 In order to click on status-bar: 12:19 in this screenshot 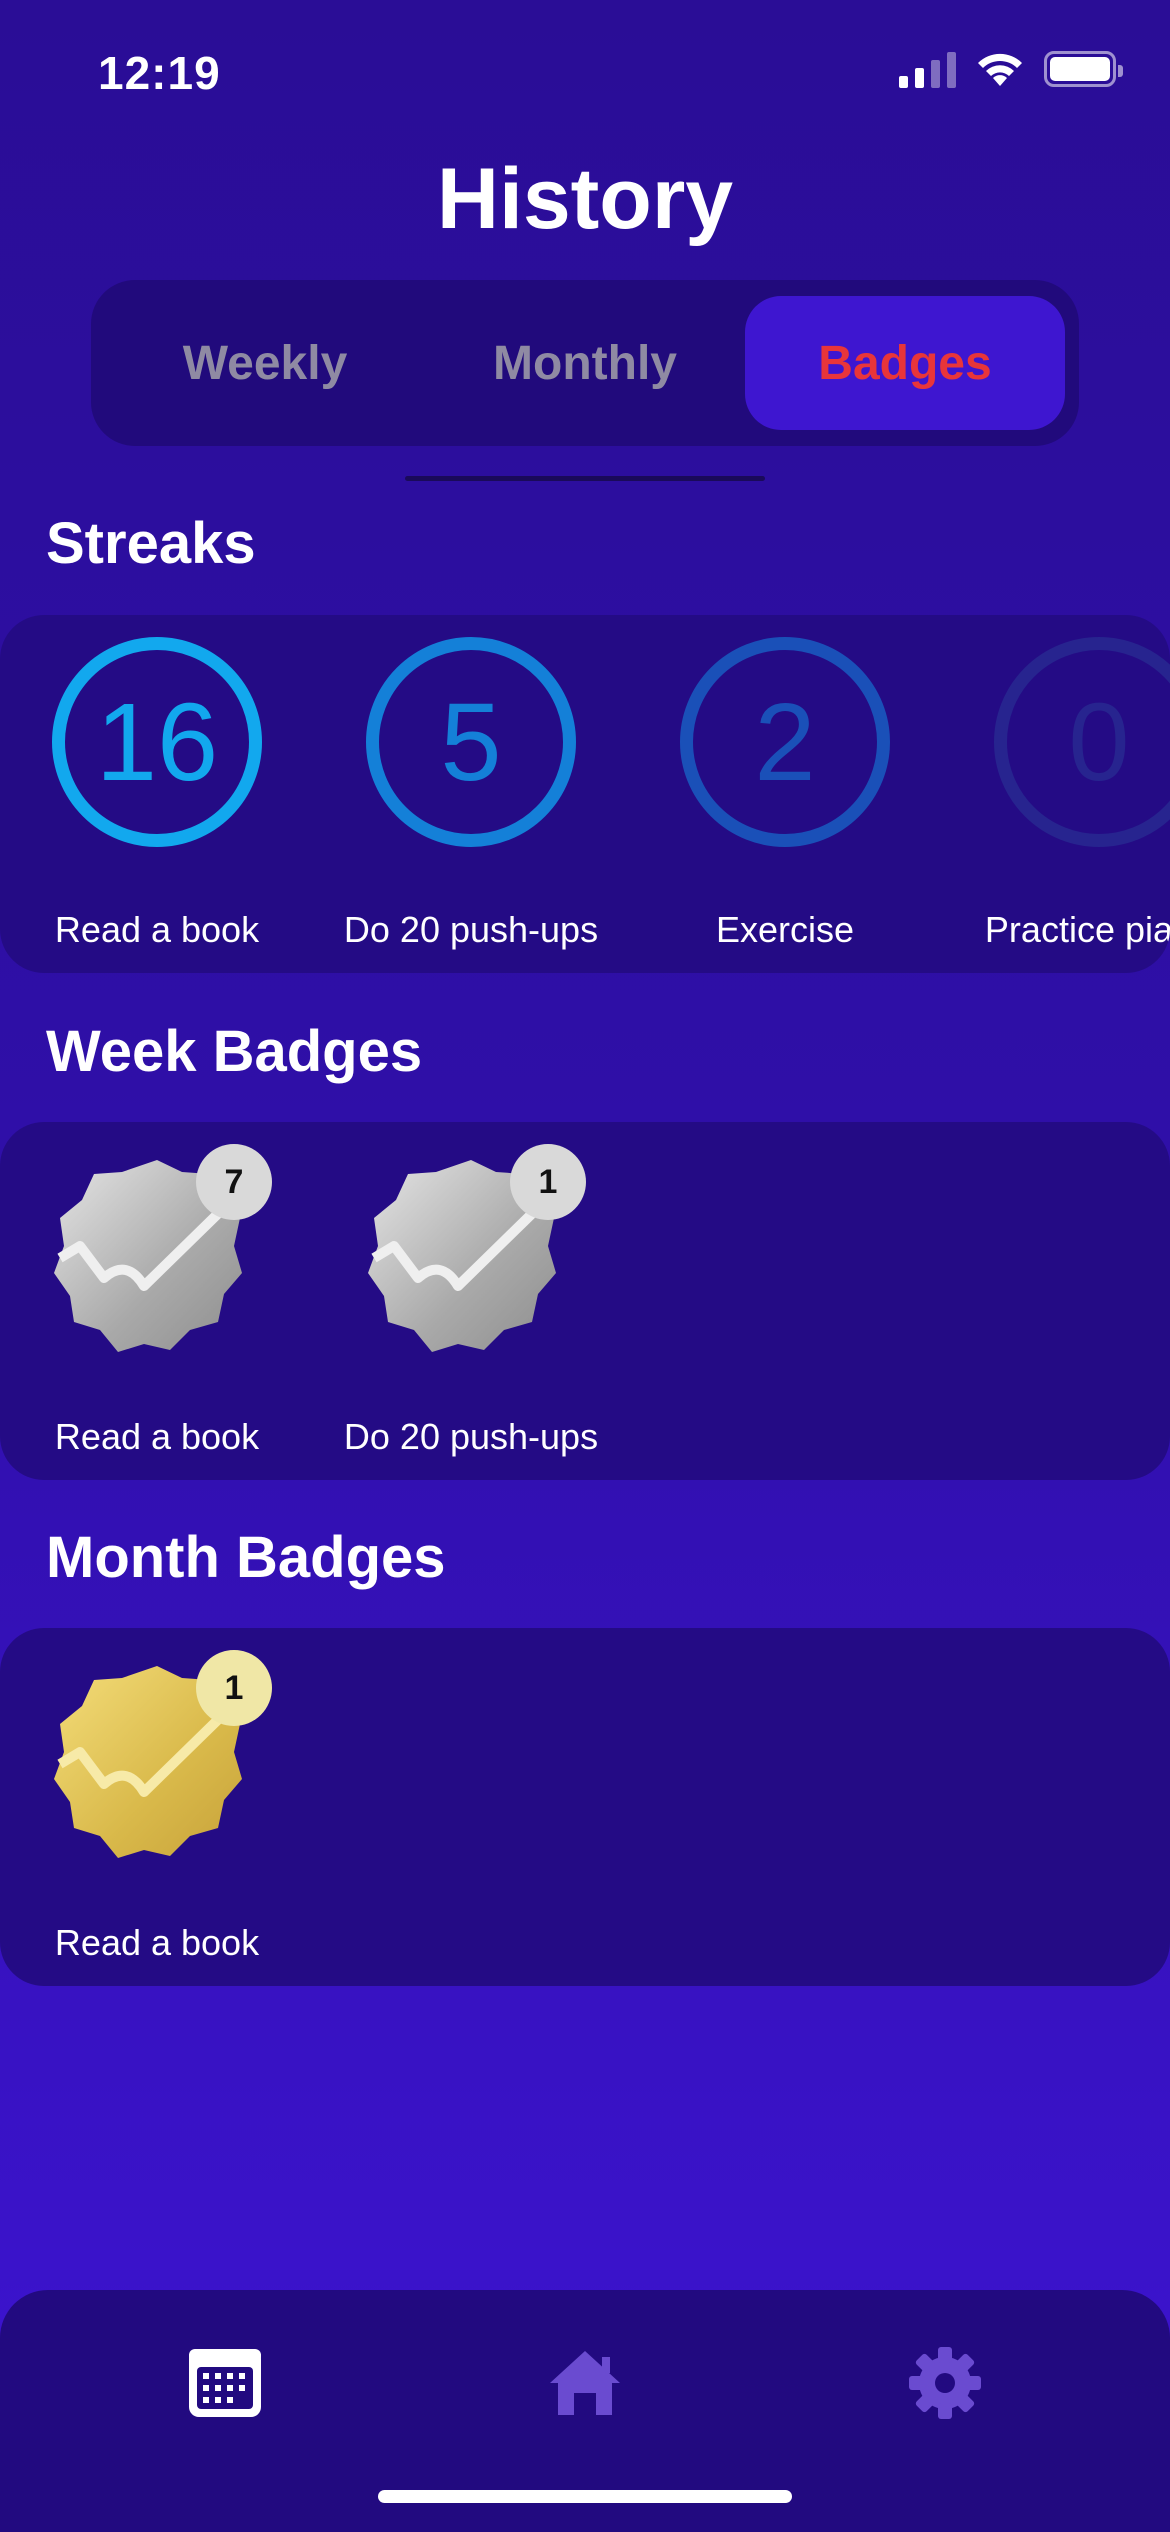, I will do `click(585, 75)`.